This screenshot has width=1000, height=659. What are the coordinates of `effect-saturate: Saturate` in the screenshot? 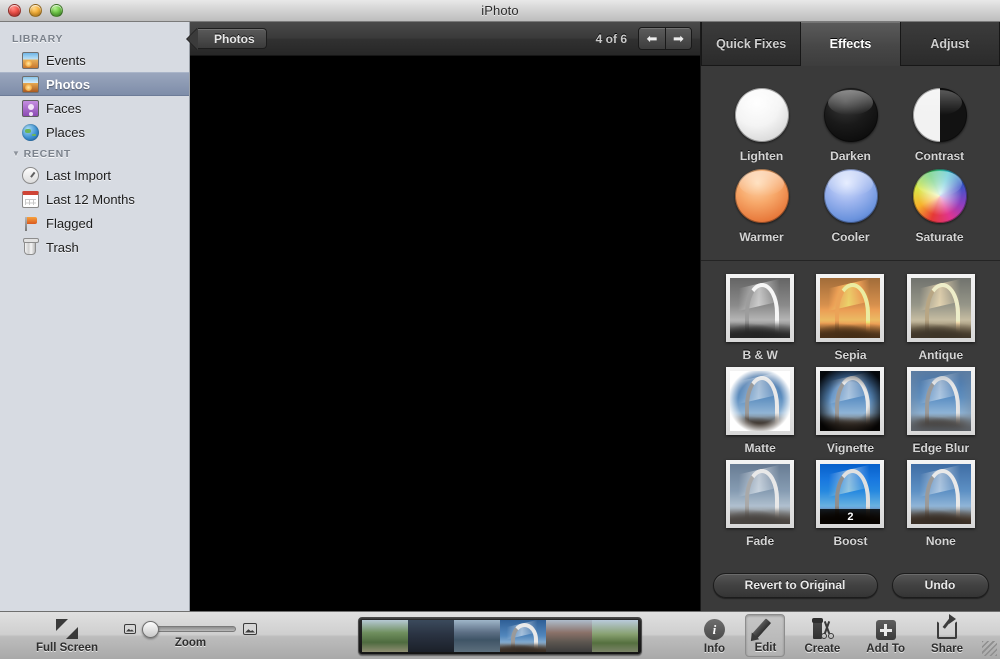 It's located at (939, 206).